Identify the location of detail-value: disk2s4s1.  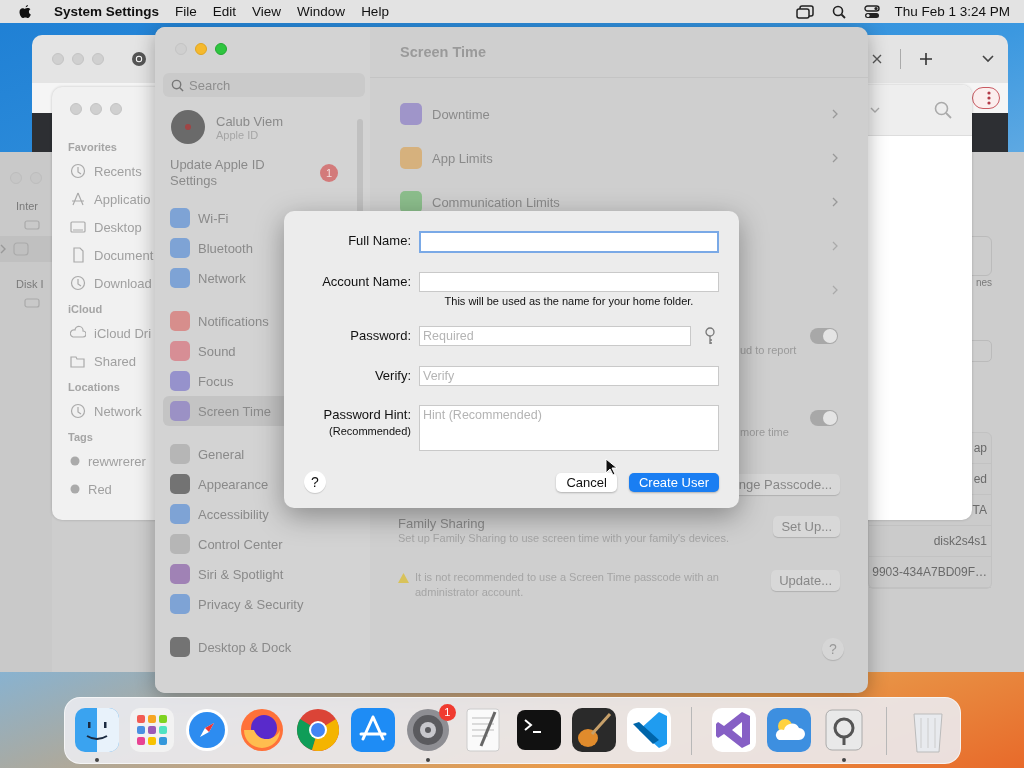
(930, 541).